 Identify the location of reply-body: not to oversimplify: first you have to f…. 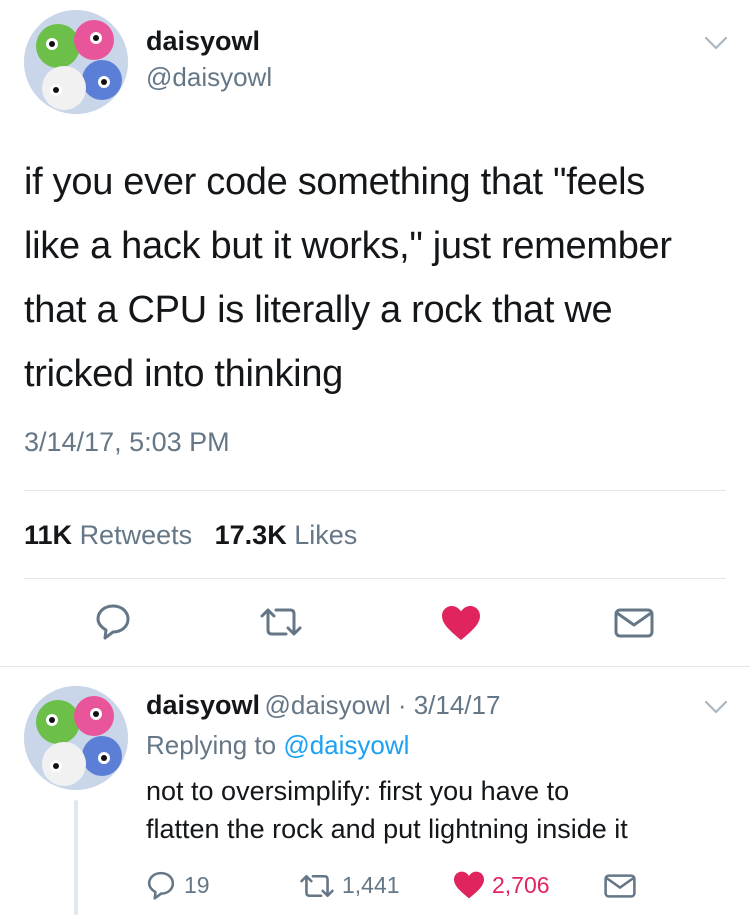
(441, 810).